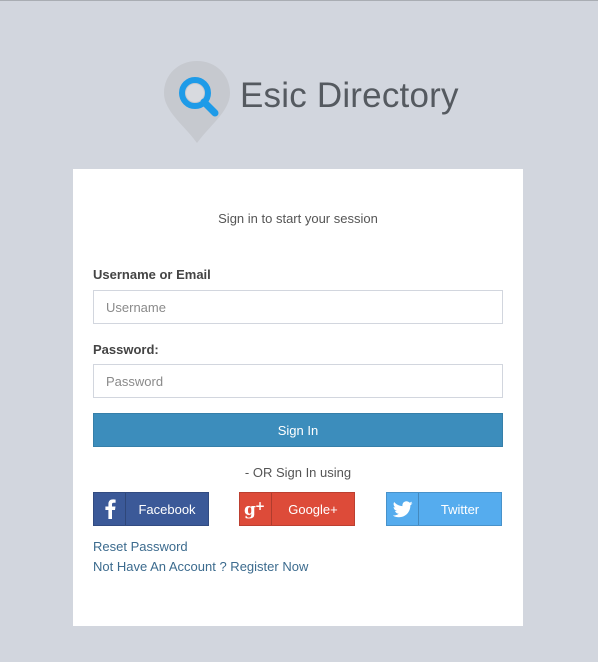 The image size is (598, 662). I want to click on facebook-login-button: Facebook, so click(151, 509).